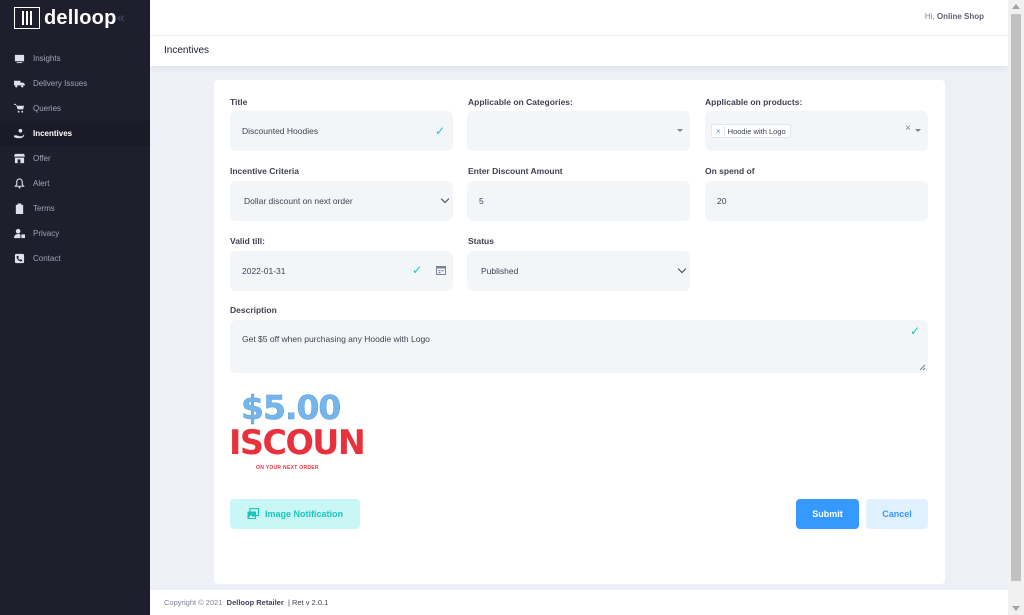  Describe the element at coordinates (247, 241) in the screenshot. I see `valid-till-label: Valid till:` at that location.